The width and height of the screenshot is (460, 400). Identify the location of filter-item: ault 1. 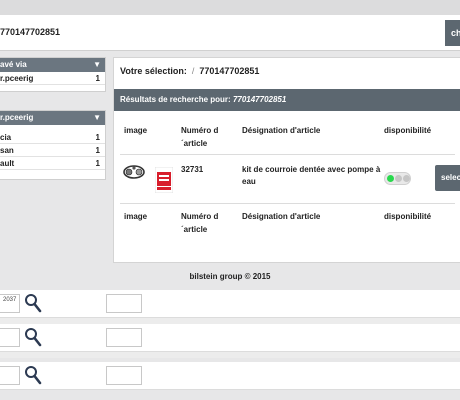
(52, 163).